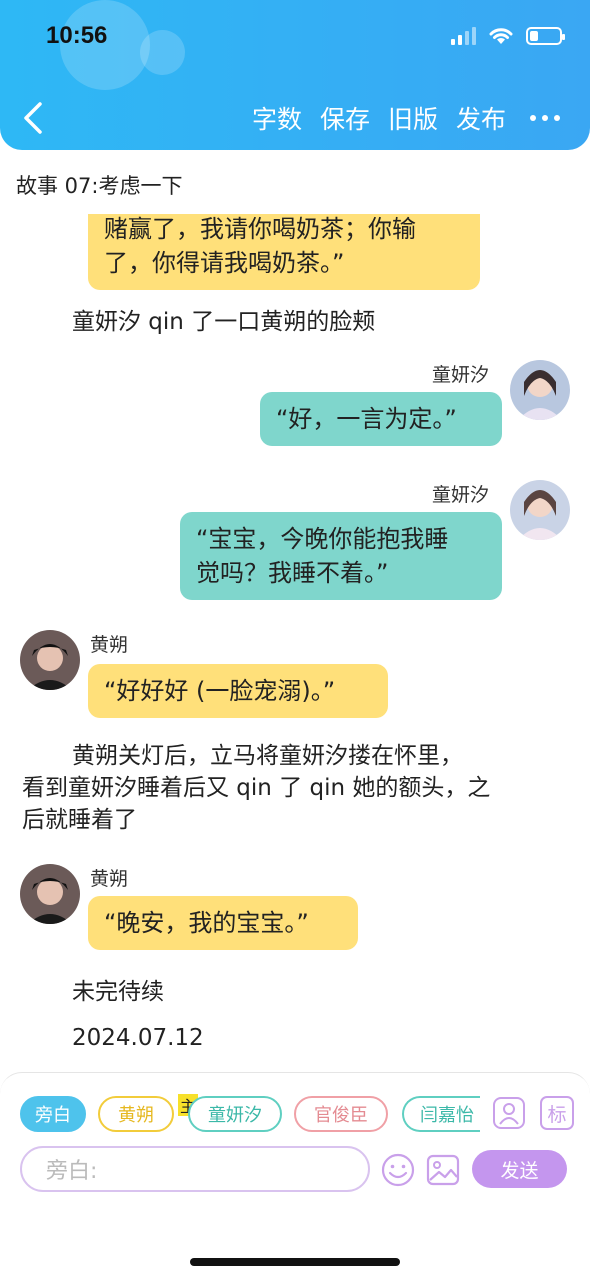  What do you see at coordinates (223, 322) in the screenshot?
I see `narration: 童妍汐 qin 了一口黄朔的脸颊` at bounding box center [223, 322].